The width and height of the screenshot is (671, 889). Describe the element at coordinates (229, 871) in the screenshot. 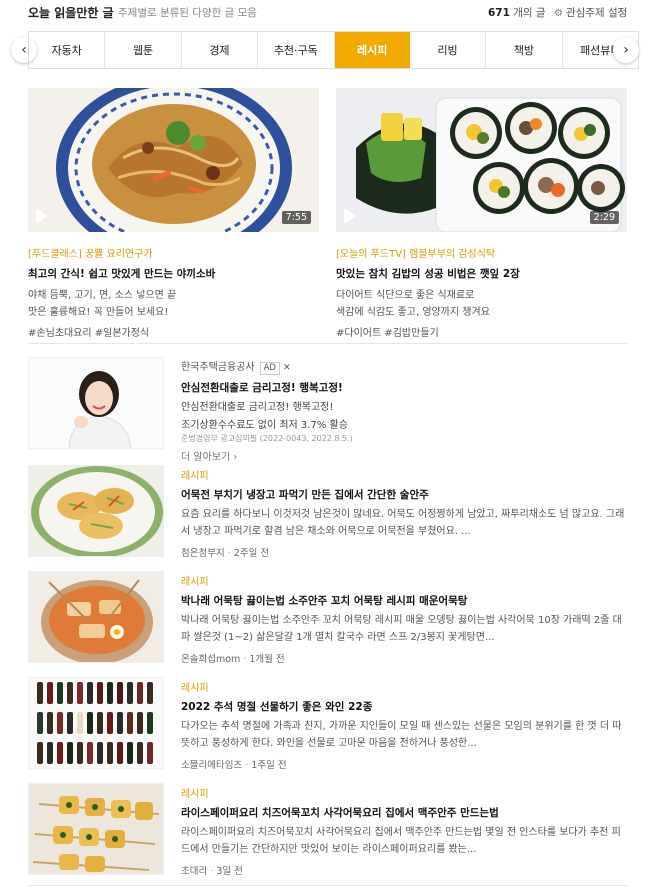

I see `item-time: 3일 전` at that location.